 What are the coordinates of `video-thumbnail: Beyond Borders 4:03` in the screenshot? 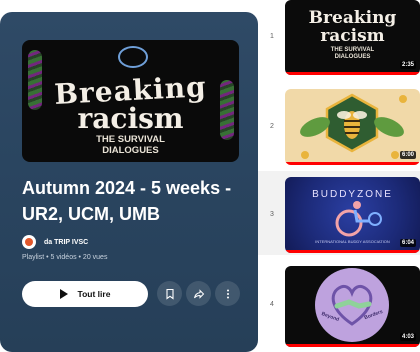 It's located at (352, 306).